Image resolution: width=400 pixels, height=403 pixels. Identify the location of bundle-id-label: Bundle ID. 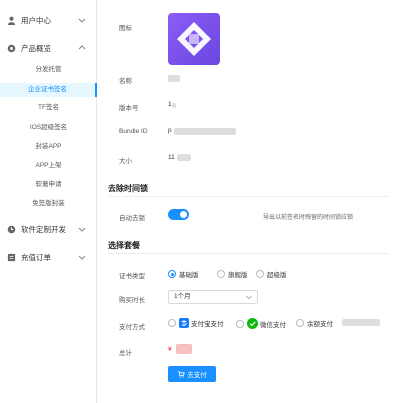
(133, 131).